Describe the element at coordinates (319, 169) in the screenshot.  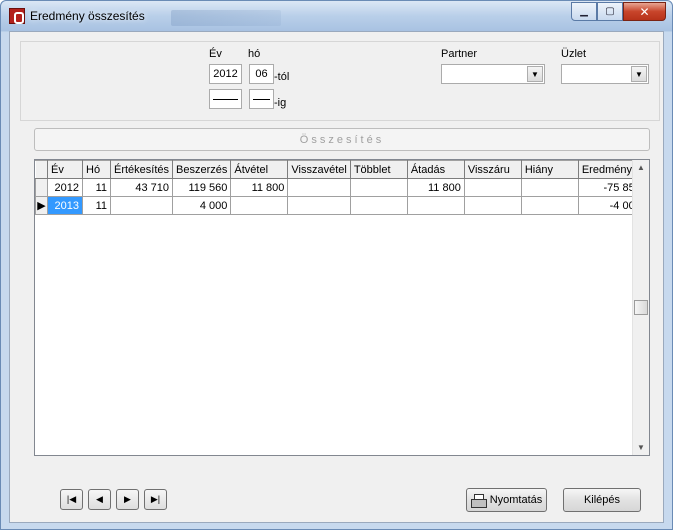
I see `column-header: Visszavétel` at that location.